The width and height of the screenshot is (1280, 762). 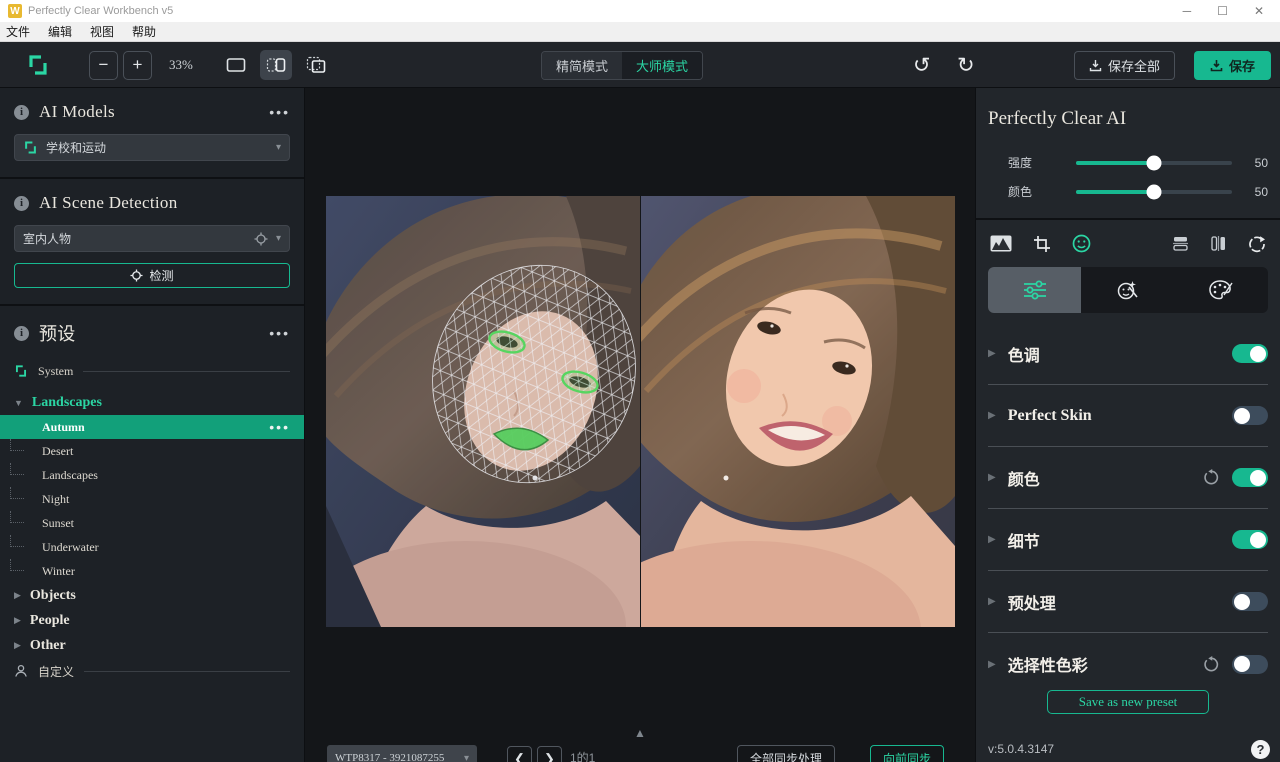 What do you see at coordinates (1125, 65) in the screenshot?
I see `save-all-button: 保存全部` at bounding box center [1125, 65].